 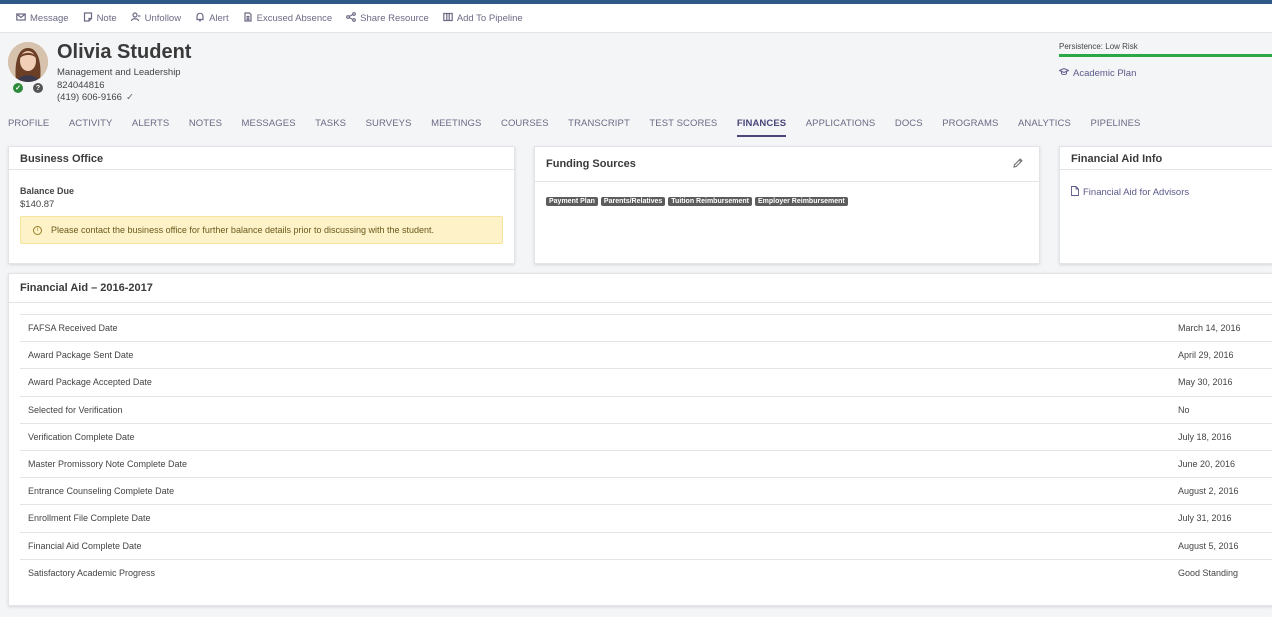 I want to click on balance-due-value: $140.87, so click(x=37, y=204).